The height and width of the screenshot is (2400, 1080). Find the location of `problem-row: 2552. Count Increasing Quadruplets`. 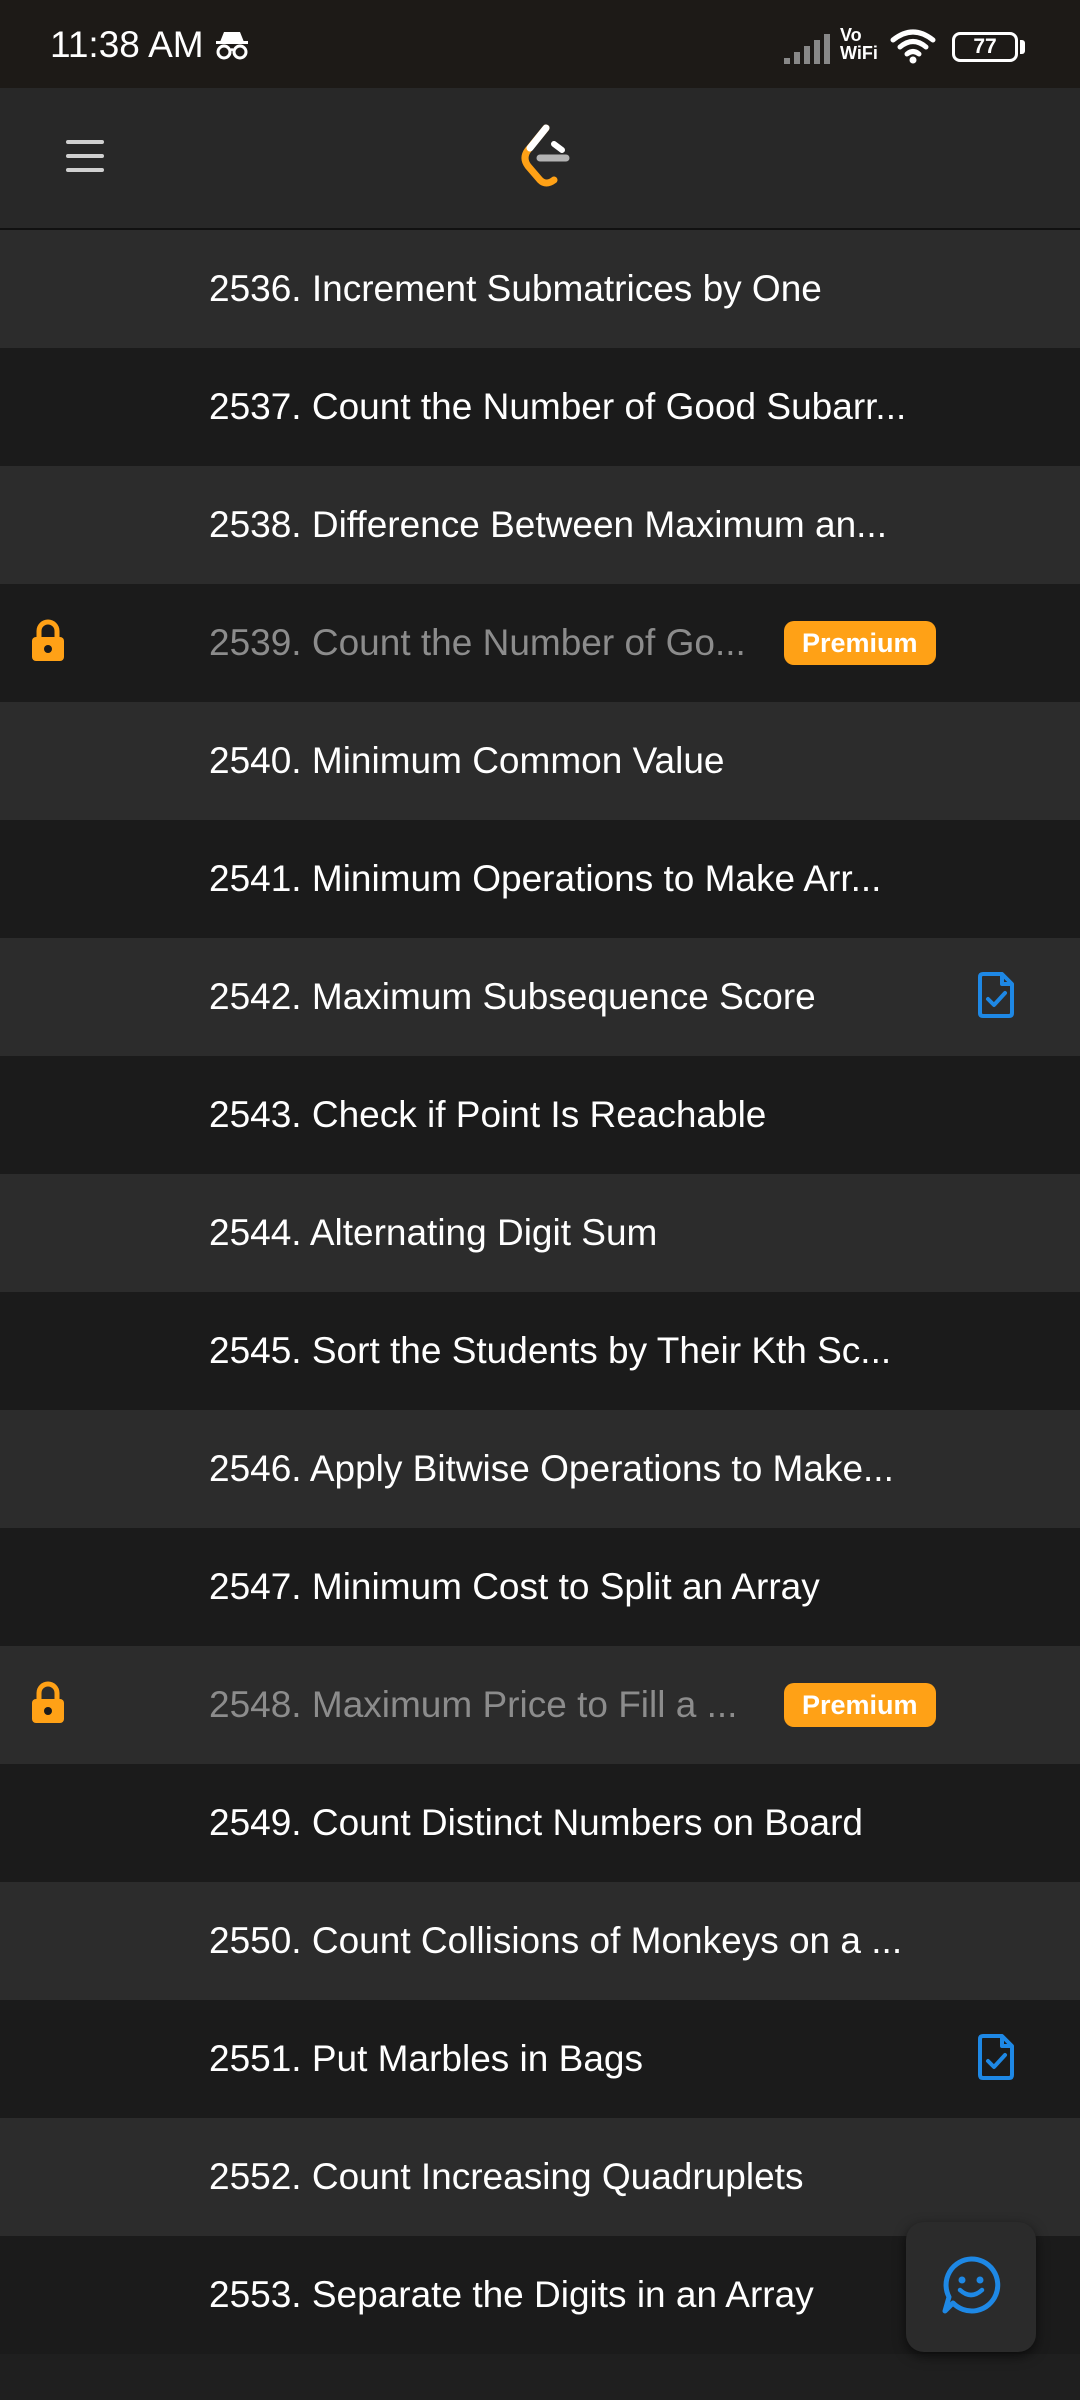

problem-row: 2552. Count Increasing Quadruplets is located at coordinates (540, 2177).